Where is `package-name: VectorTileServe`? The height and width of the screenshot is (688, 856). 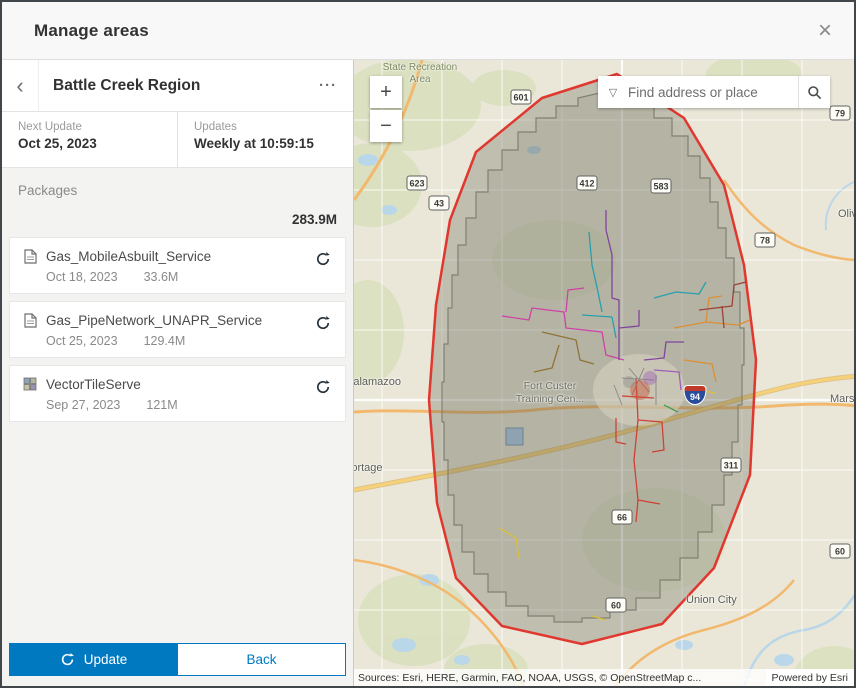
package-name: VectorTileServe is located at coordinates (93, 384).